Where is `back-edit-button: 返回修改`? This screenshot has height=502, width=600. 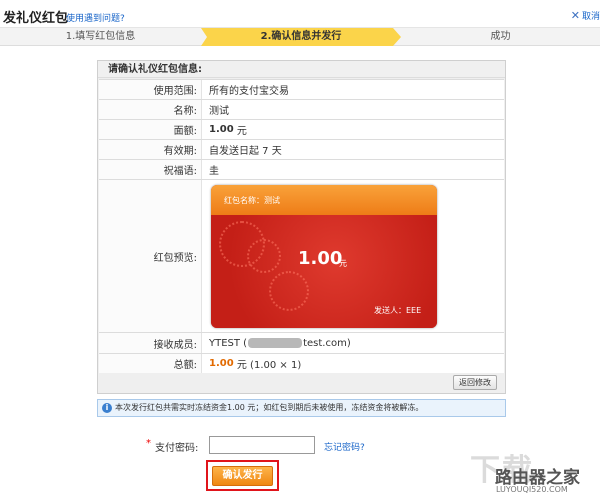 back-edit-button: 返回修改 is located at coordinates (475, 382).